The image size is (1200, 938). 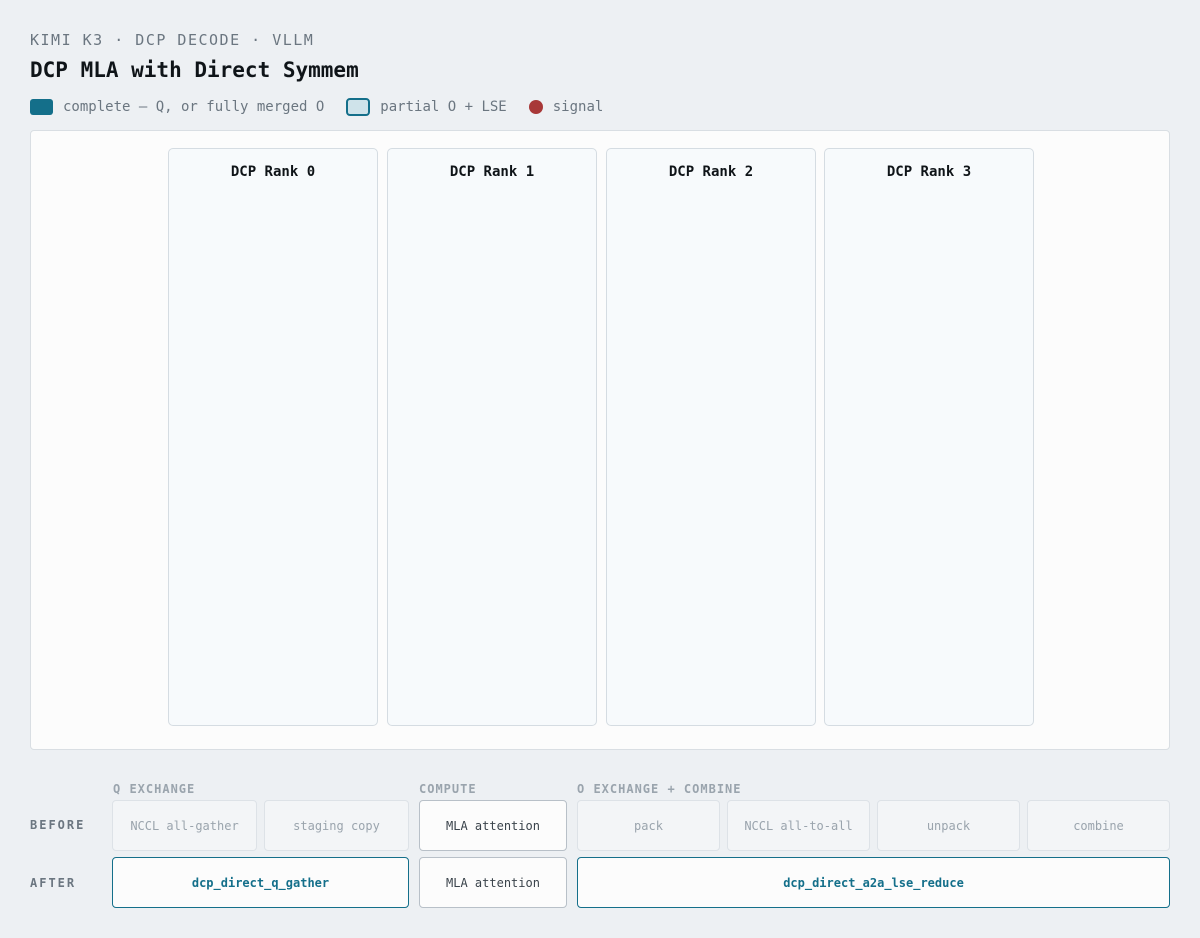 I want to click on step-combine: combine, so click(x=1098, y=825).